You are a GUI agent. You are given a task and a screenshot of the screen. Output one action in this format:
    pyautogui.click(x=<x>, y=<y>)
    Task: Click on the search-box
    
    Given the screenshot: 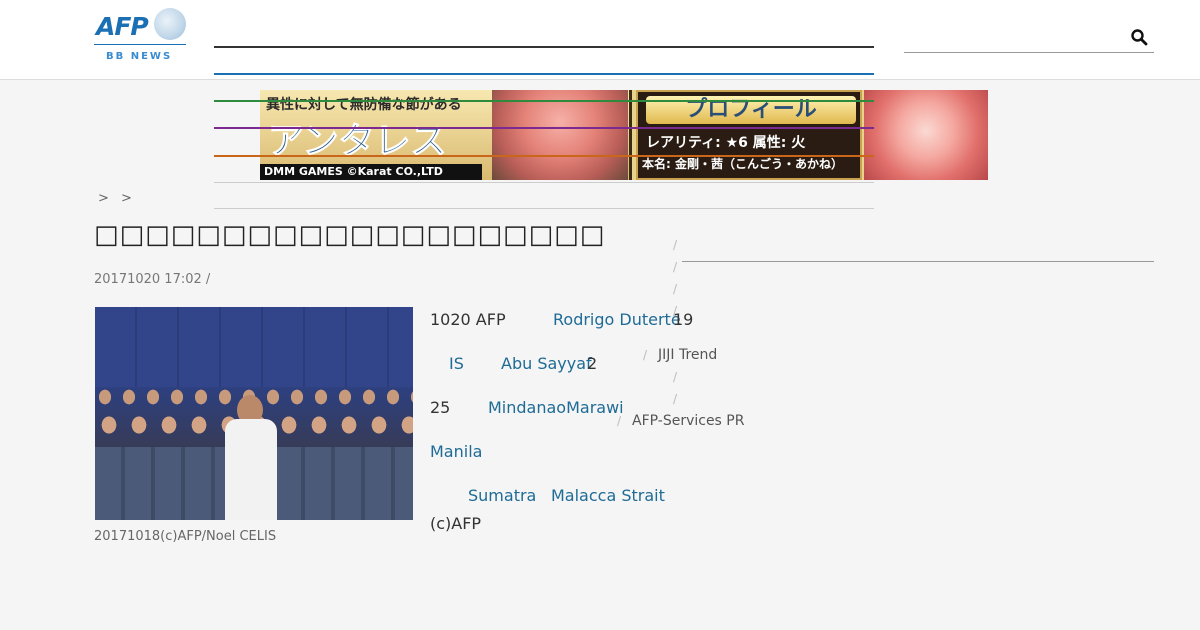 What is the action you would take?
    pyautogui.click(x=1029, y=38)
    